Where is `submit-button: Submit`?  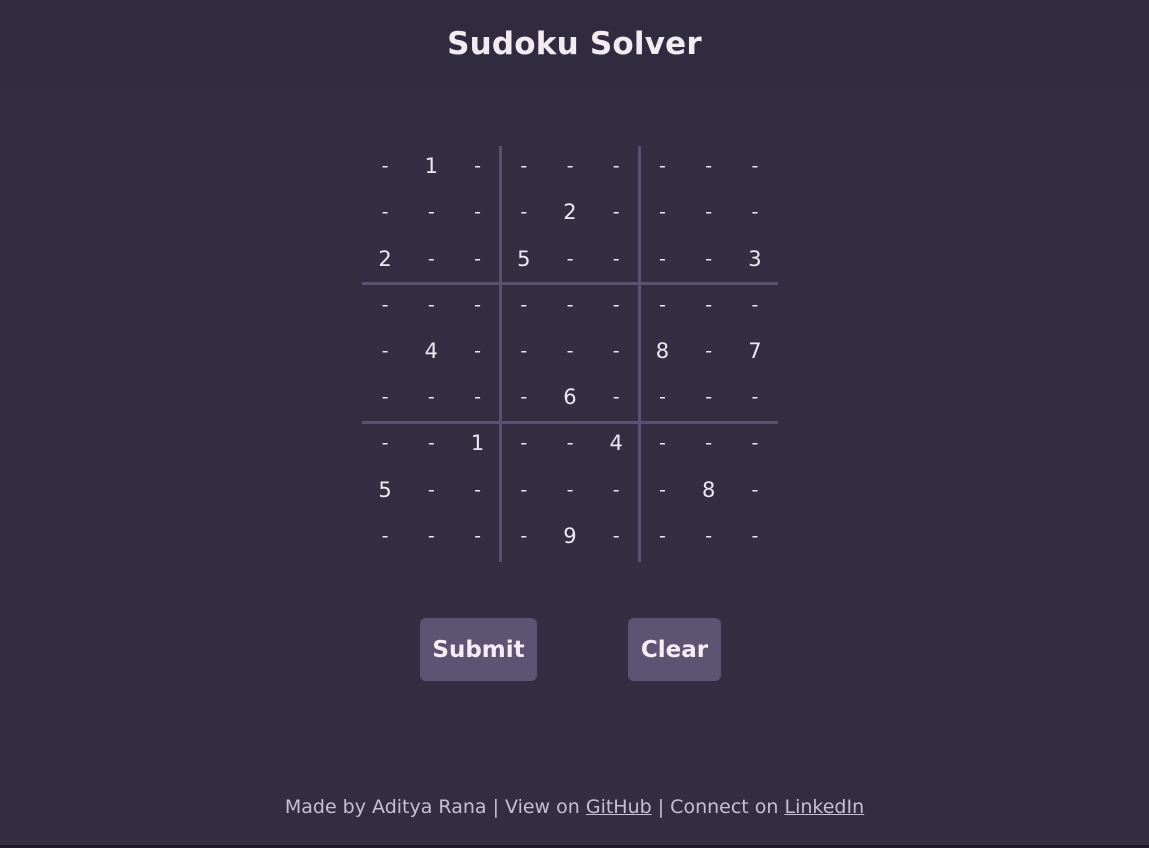
submit-button: Submit is located at coordinates (478, 649).